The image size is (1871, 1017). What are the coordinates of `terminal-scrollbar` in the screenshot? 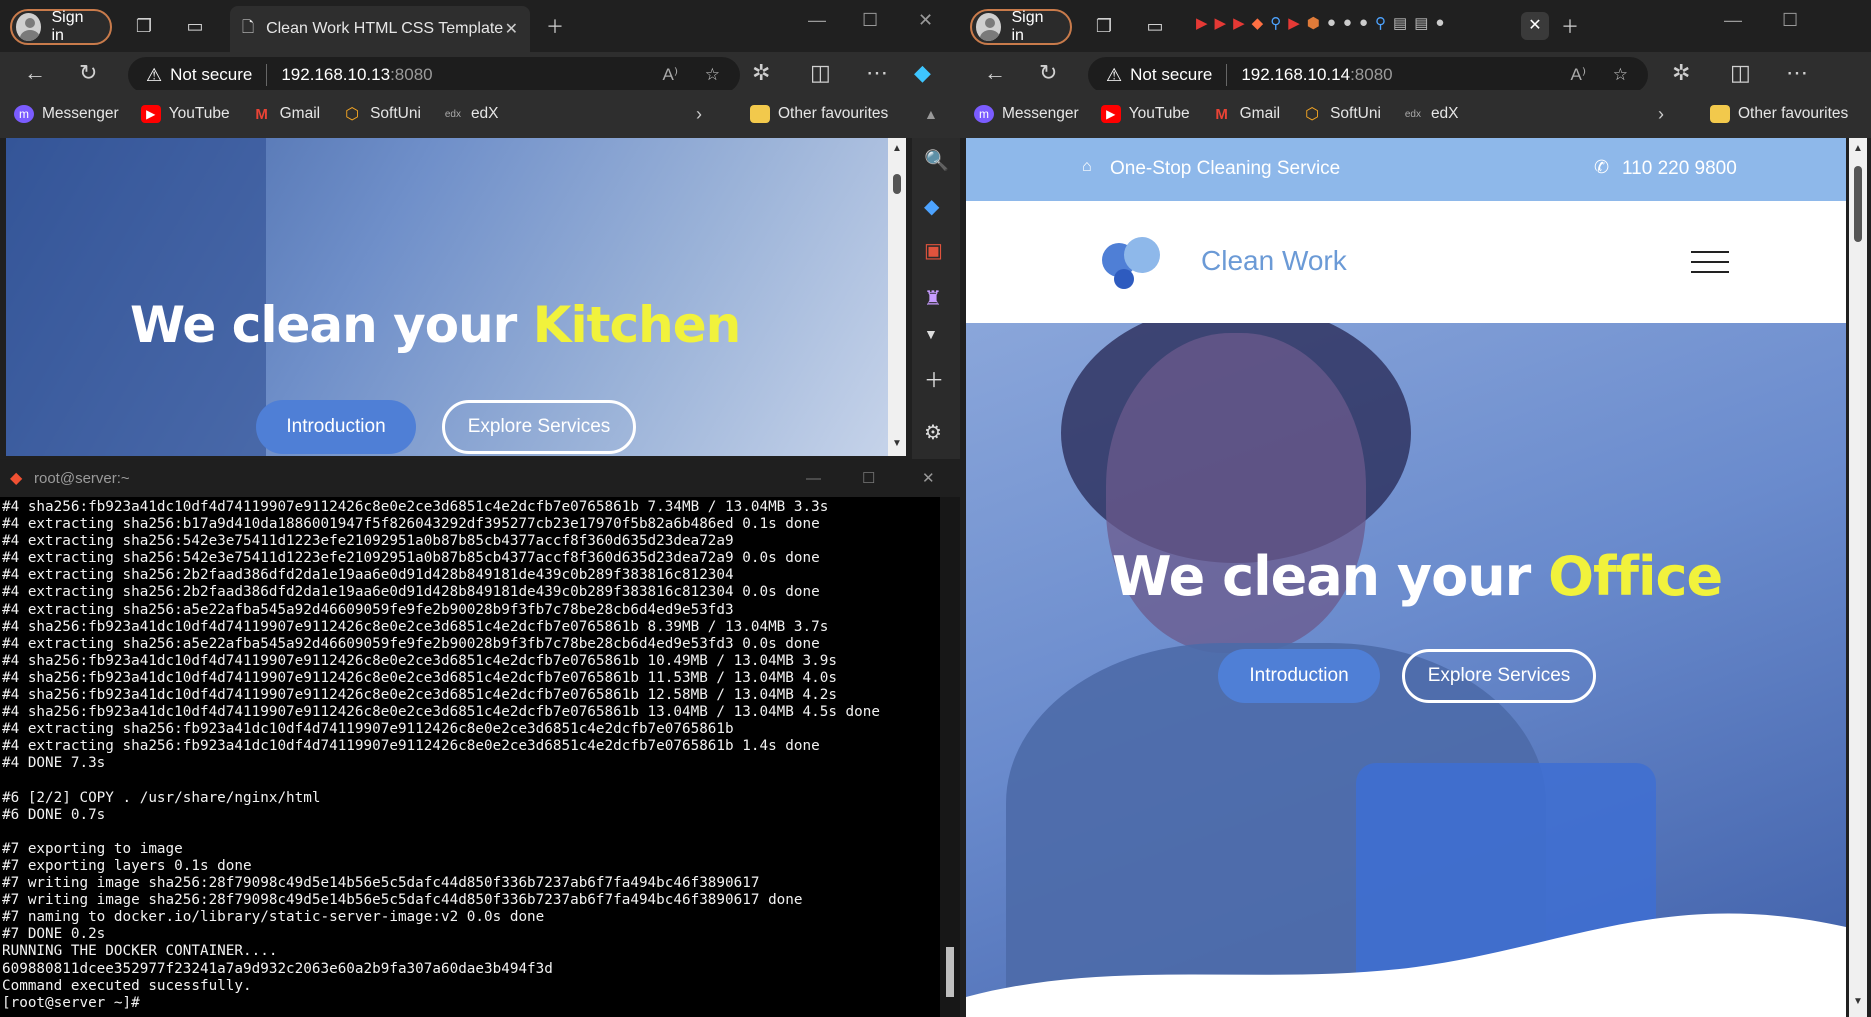 It's located at (950, 757).